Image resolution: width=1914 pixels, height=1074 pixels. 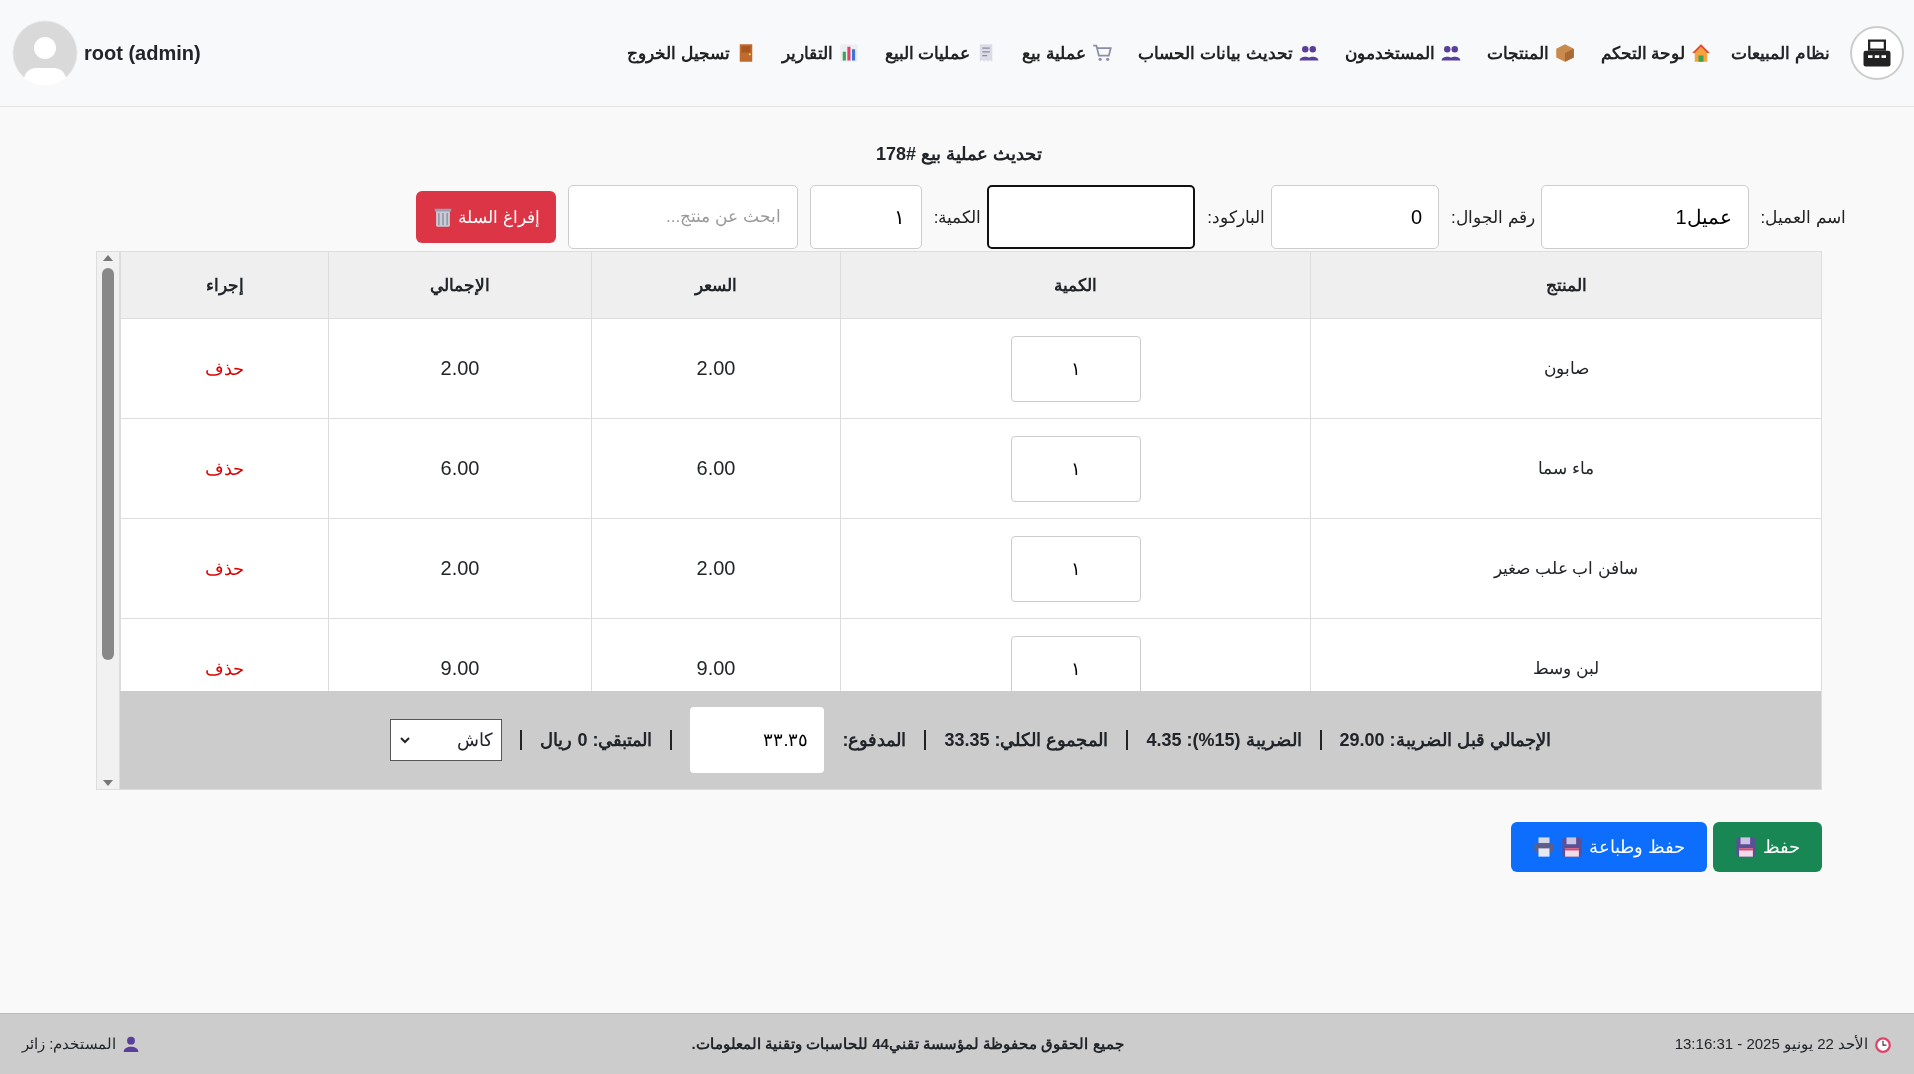 I want to click on save-and-print-button: حفظ وطباعة, so click(x=1609, y=847).